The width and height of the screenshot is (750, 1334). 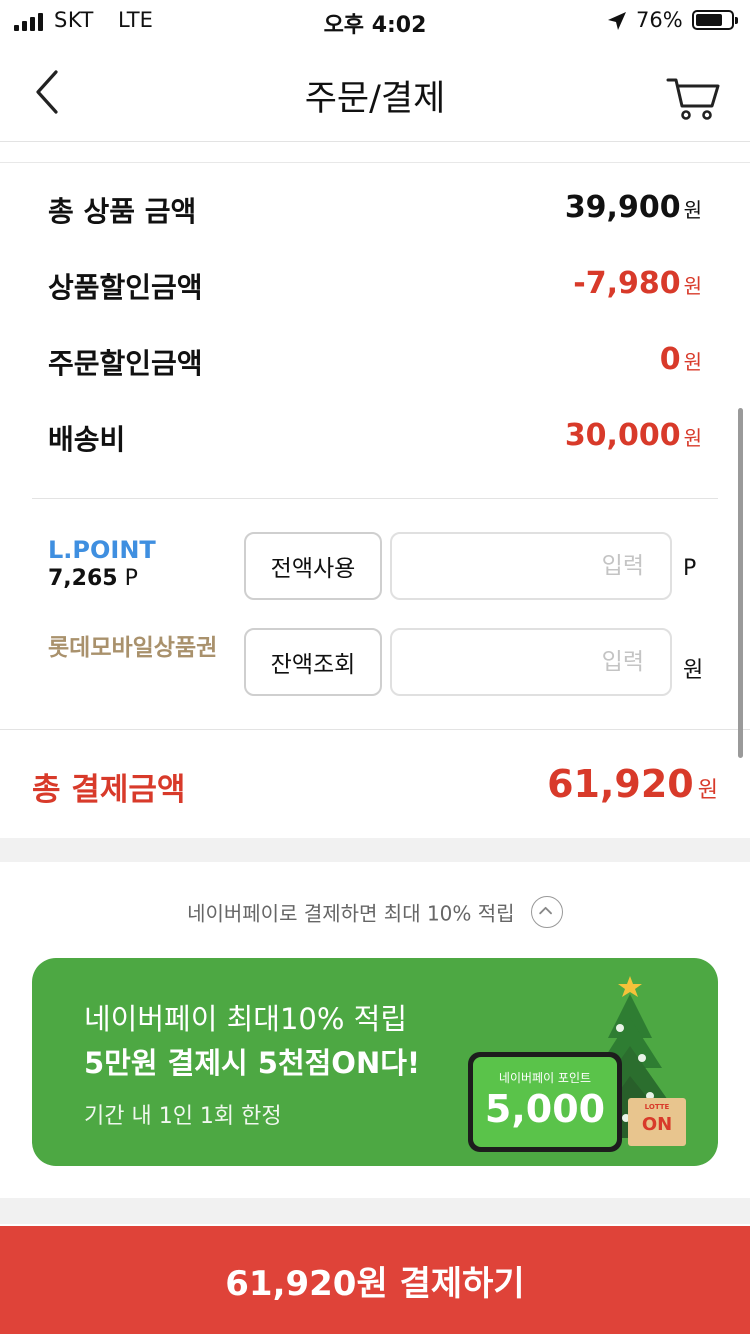 What do you see at coordinates (693, 670) in the screenshot?
I see `voucher-unit: 원` at bounding box center [693, 670].